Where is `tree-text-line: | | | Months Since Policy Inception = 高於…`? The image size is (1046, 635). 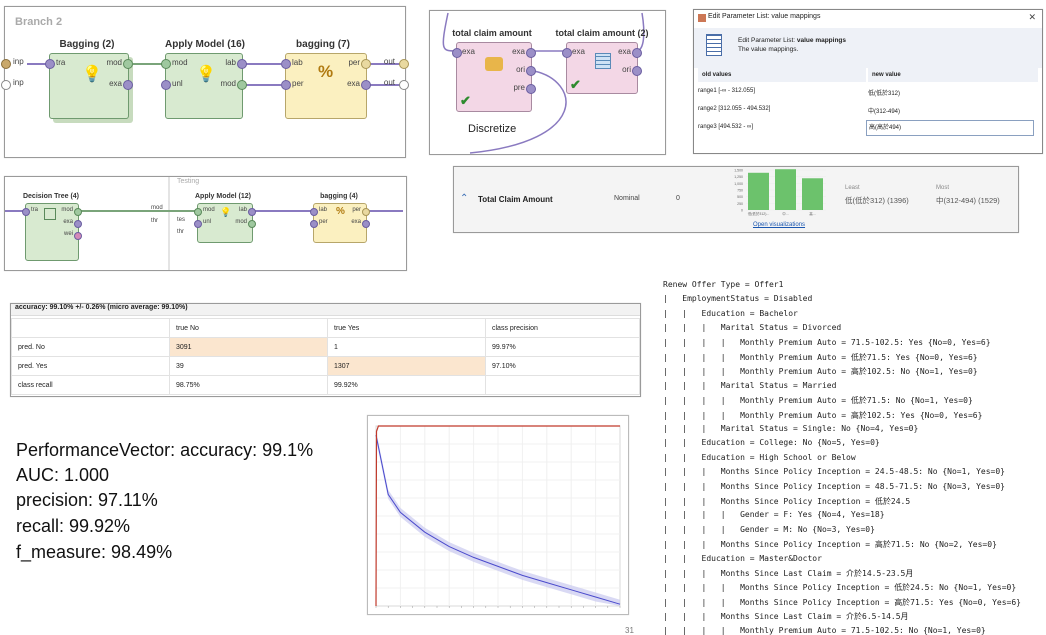 tree-text-line: | | | Months Since Policy Inception = 高於… is located at coordinates (830, 545).